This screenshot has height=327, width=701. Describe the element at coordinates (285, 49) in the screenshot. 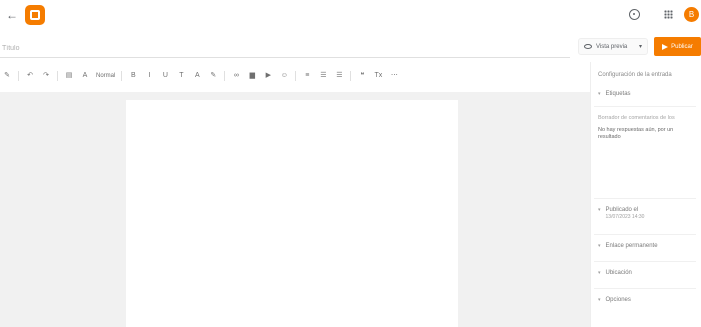

I see `post-title-input` at that location.